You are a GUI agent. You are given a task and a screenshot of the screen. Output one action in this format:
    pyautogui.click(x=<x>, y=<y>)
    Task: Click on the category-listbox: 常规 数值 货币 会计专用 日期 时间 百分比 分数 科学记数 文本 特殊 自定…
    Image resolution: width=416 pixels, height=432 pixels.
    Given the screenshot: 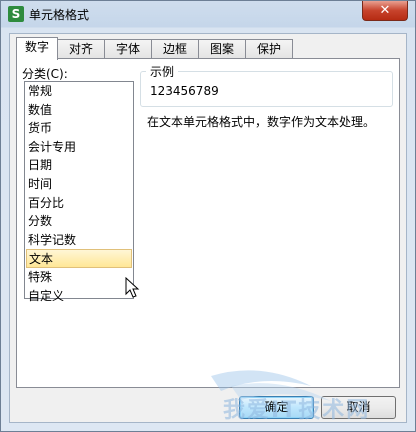 What is the action you would take?
    pyautogui.click(x=79, y=192)
    